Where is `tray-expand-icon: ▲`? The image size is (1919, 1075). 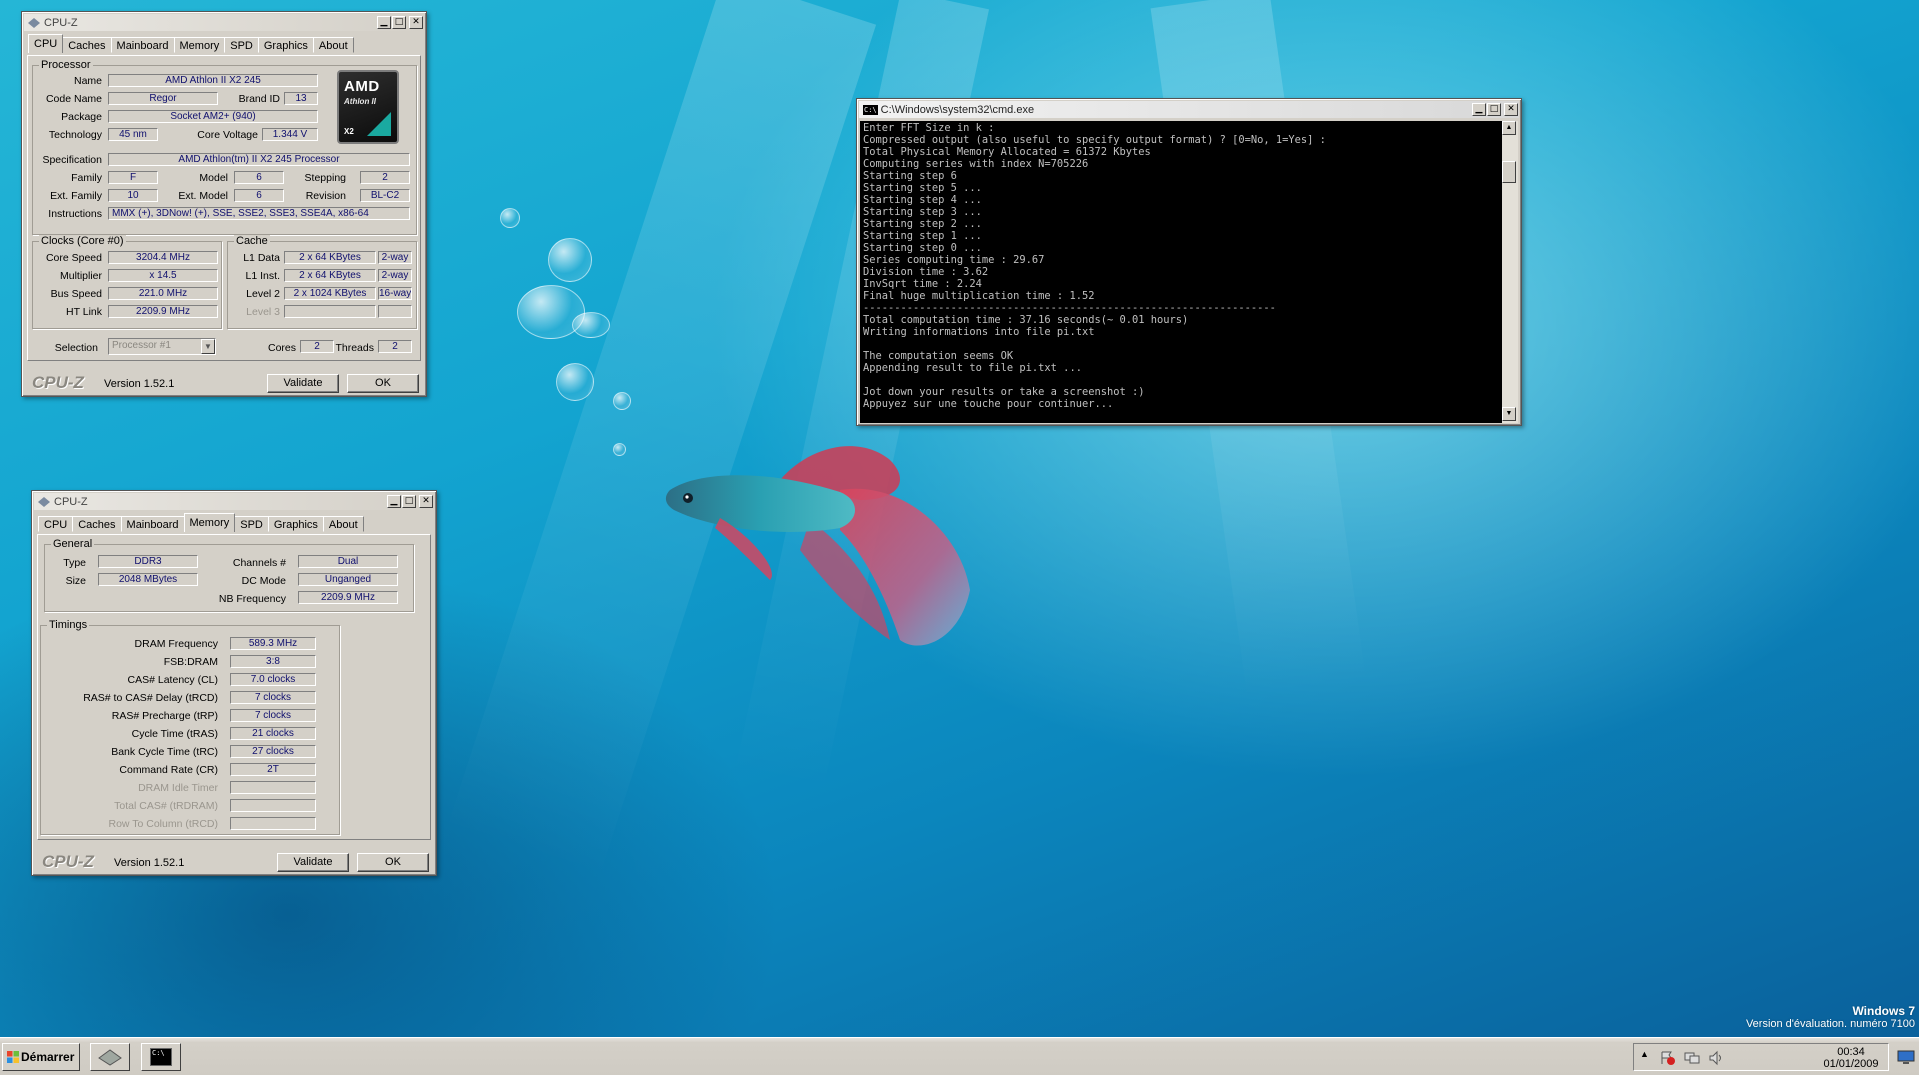 tray-expand-icon: ▲ is located at coordinates (1644, 1054).